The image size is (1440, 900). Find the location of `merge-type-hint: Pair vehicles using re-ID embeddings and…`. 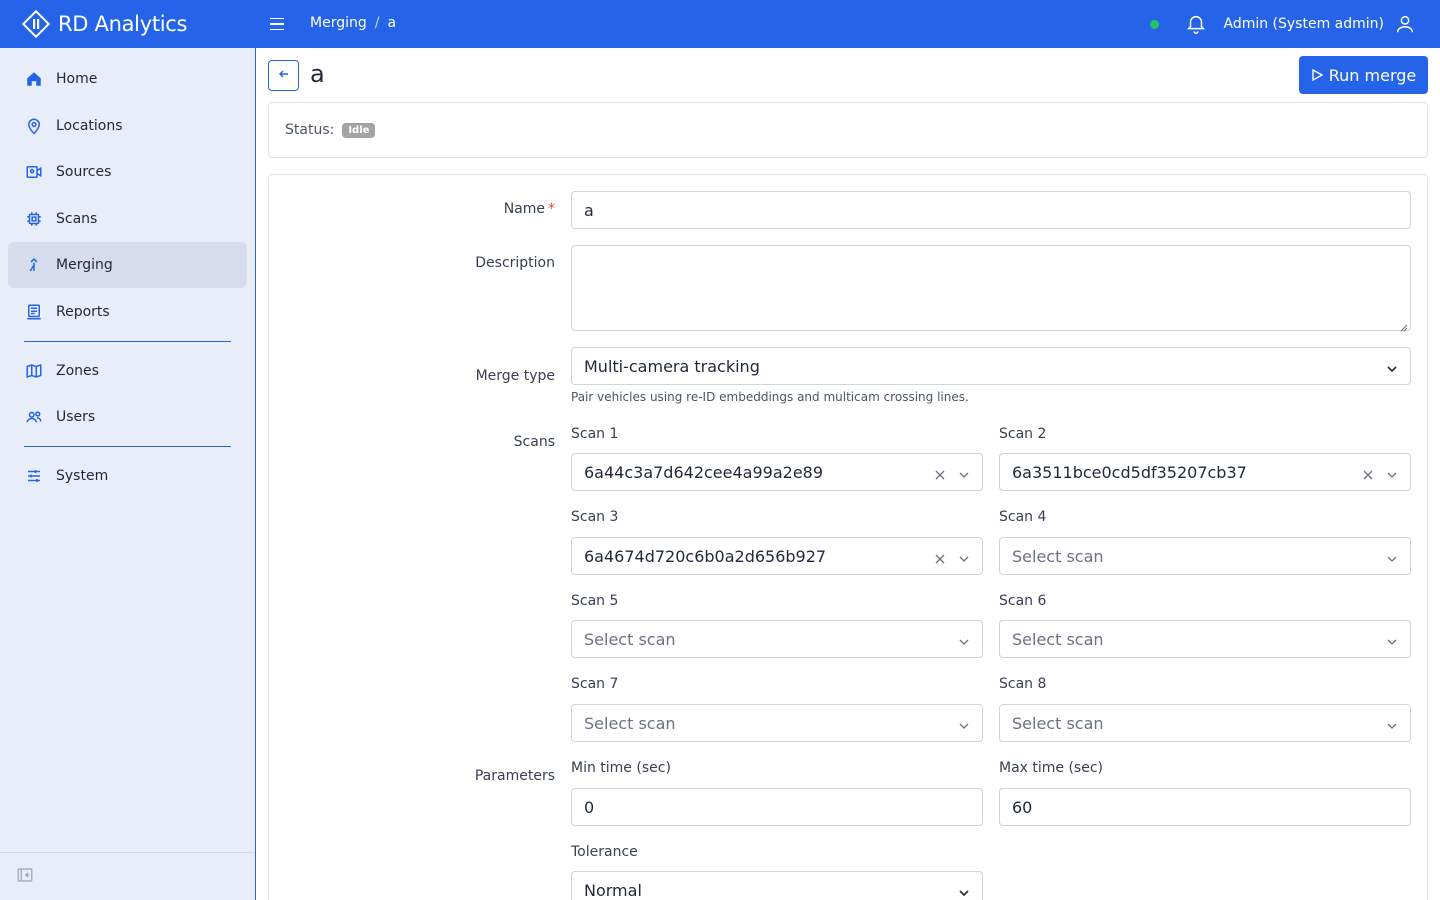

merge-type-hint: Pair vehicles using re-ID embeddings and… is located at coordinates (770, 397).